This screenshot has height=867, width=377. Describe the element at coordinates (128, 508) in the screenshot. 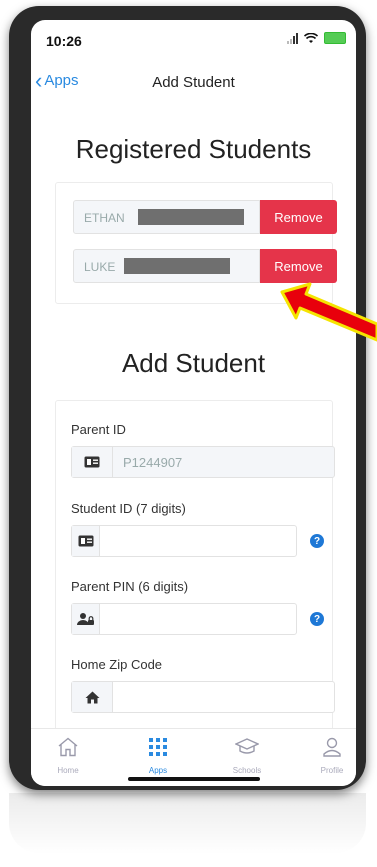

I see `student-id-label: Student ID (7 digits)` at that location.